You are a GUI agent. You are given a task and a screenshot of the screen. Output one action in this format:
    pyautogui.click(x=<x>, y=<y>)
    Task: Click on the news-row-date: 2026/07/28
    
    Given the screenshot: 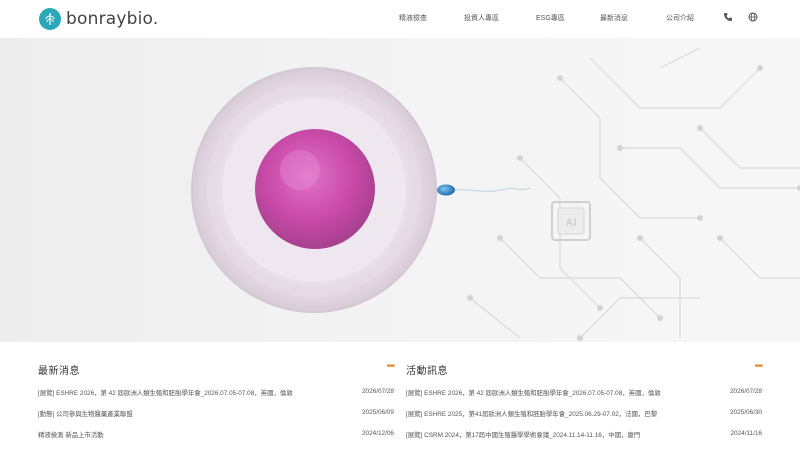 What is the action you would take?
    pyautogui.click(x=378, y=391)
    